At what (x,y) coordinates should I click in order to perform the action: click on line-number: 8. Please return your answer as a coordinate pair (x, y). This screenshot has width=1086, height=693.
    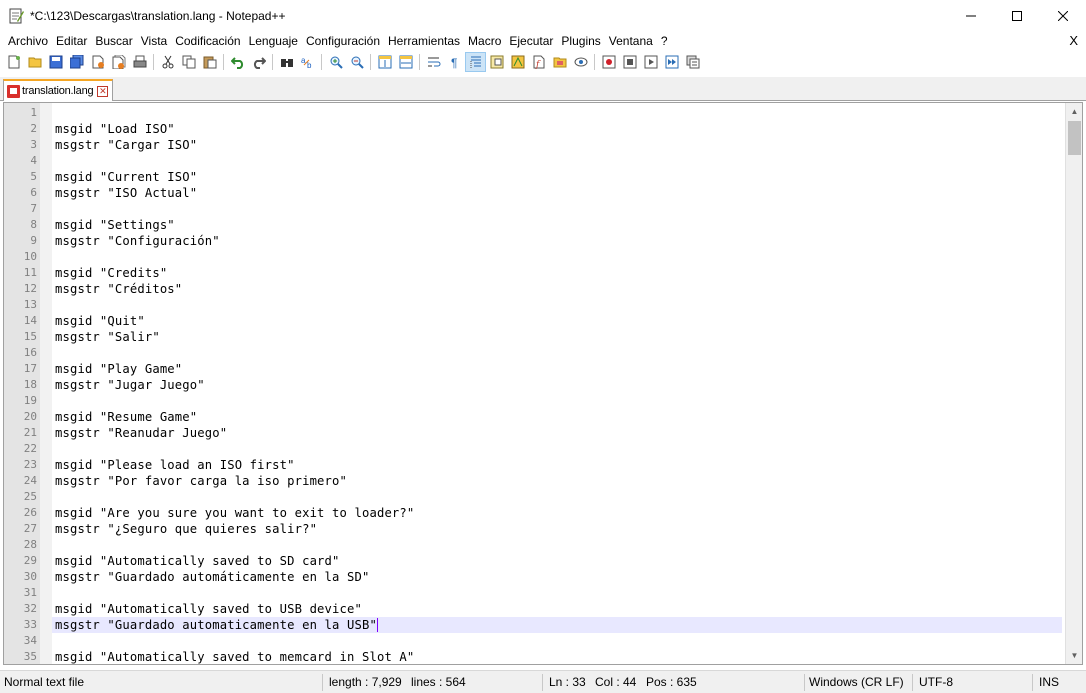
    Looking at the image, I should click on (33, 224).